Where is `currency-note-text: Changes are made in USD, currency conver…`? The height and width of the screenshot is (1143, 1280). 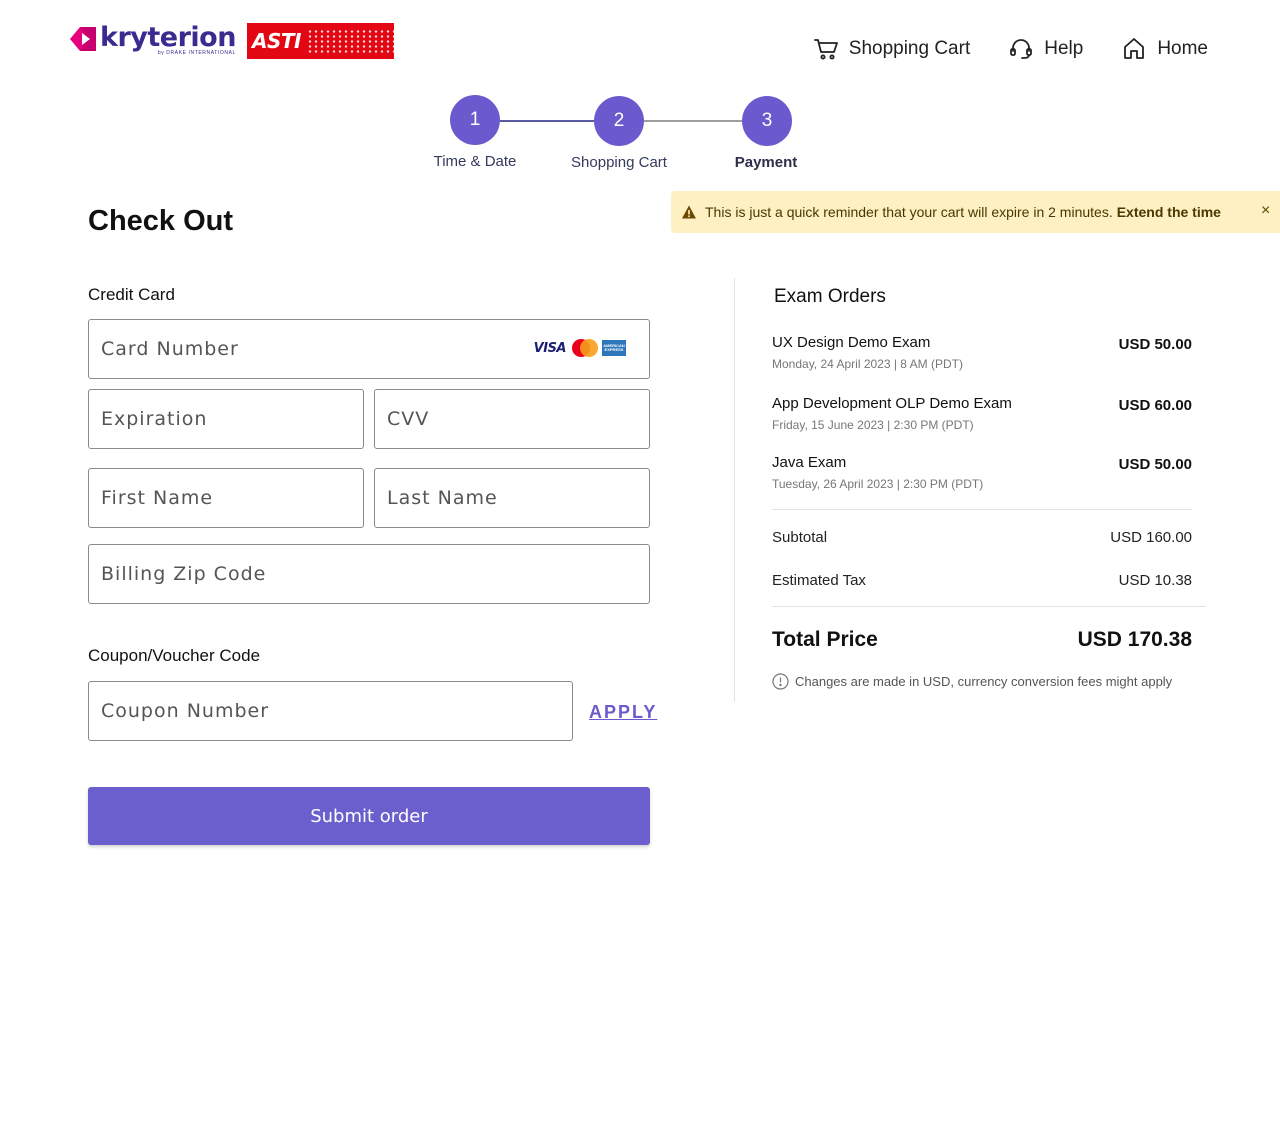
currency-note-text: Changes are made in USD, currency conver… is located at coordinates (984, 681).